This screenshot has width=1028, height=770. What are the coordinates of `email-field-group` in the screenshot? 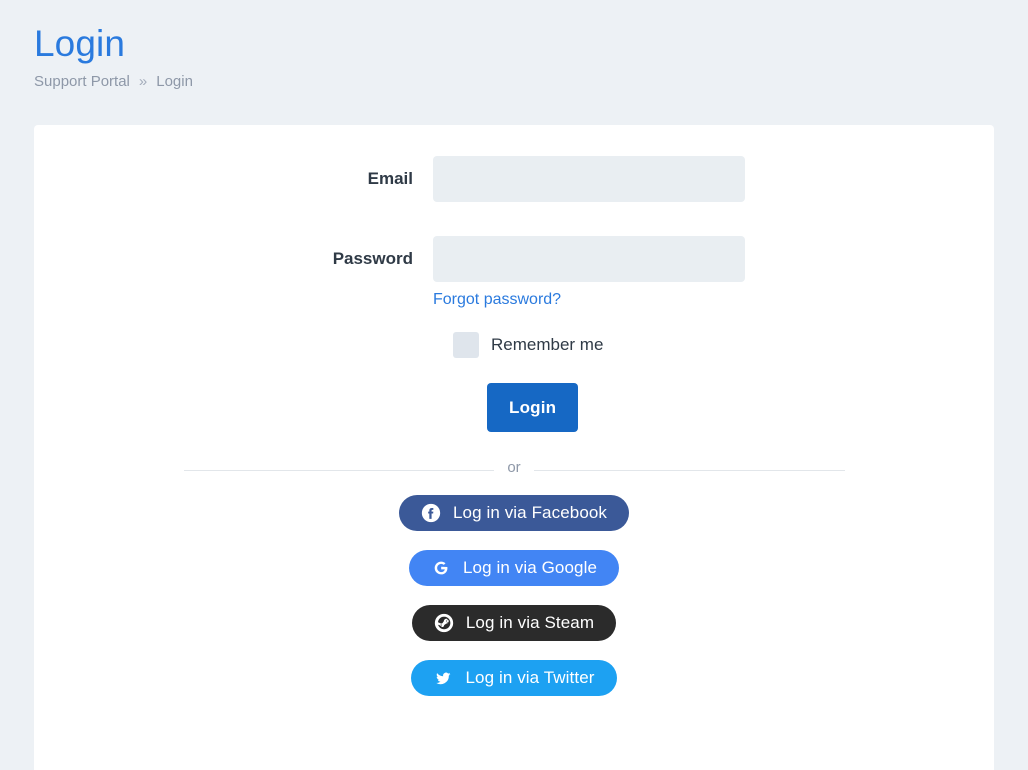 It's located at (589, 179).